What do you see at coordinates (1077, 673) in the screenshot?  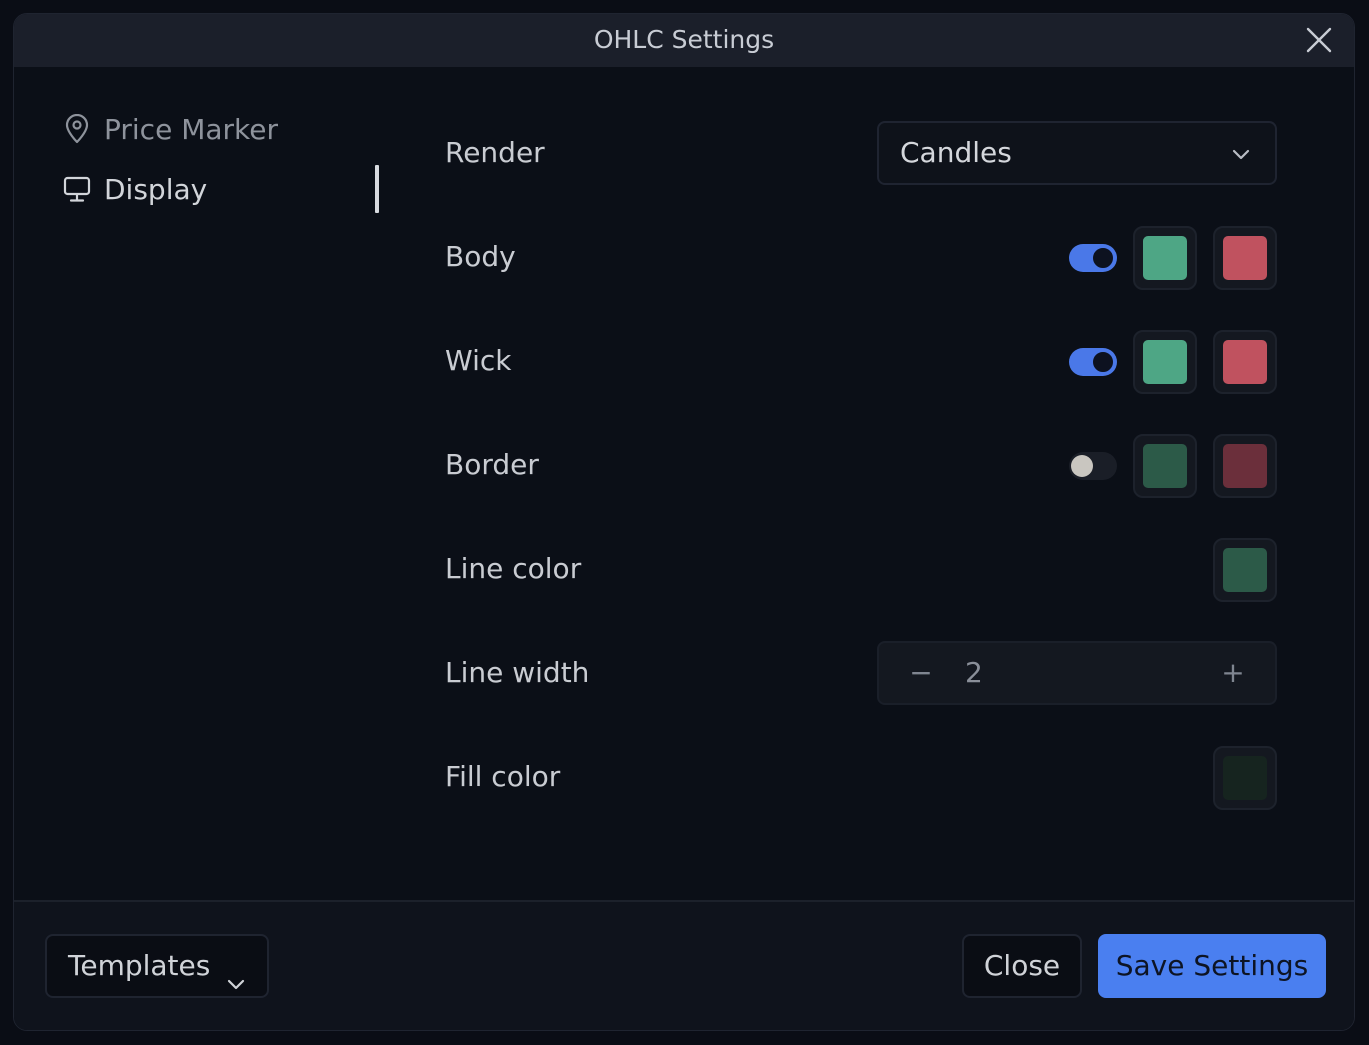 I see `line-width-stepper: − 2 +` at bounding box center [1077, 673].